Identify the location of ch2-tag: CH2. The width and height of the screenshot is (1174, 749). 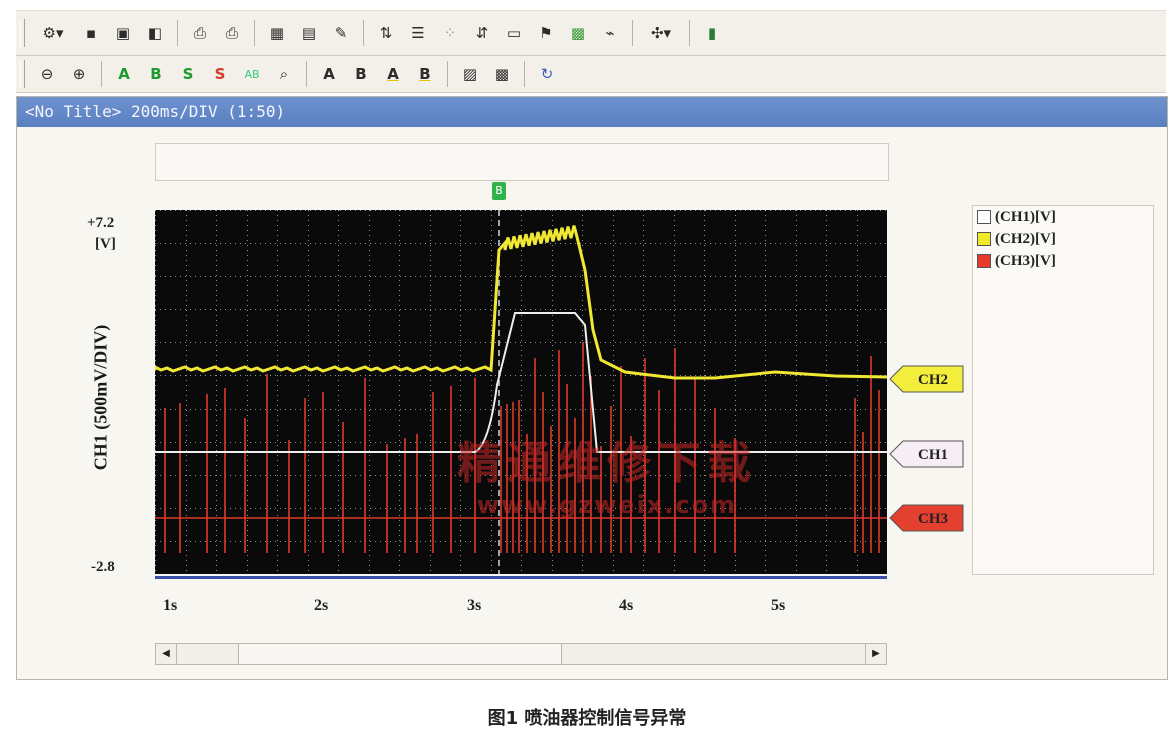
(927, 379).